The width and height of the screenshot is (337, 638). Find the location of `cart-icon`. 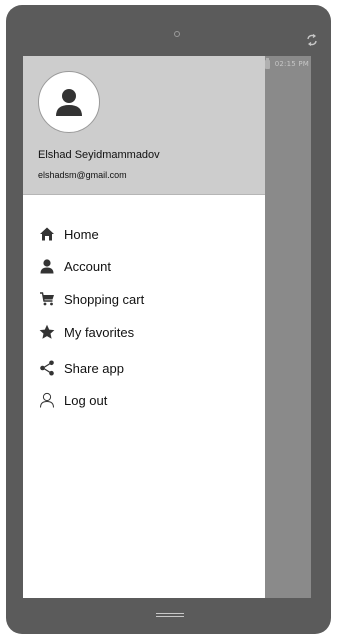

cart-icon is located at coordinates (47, 299).